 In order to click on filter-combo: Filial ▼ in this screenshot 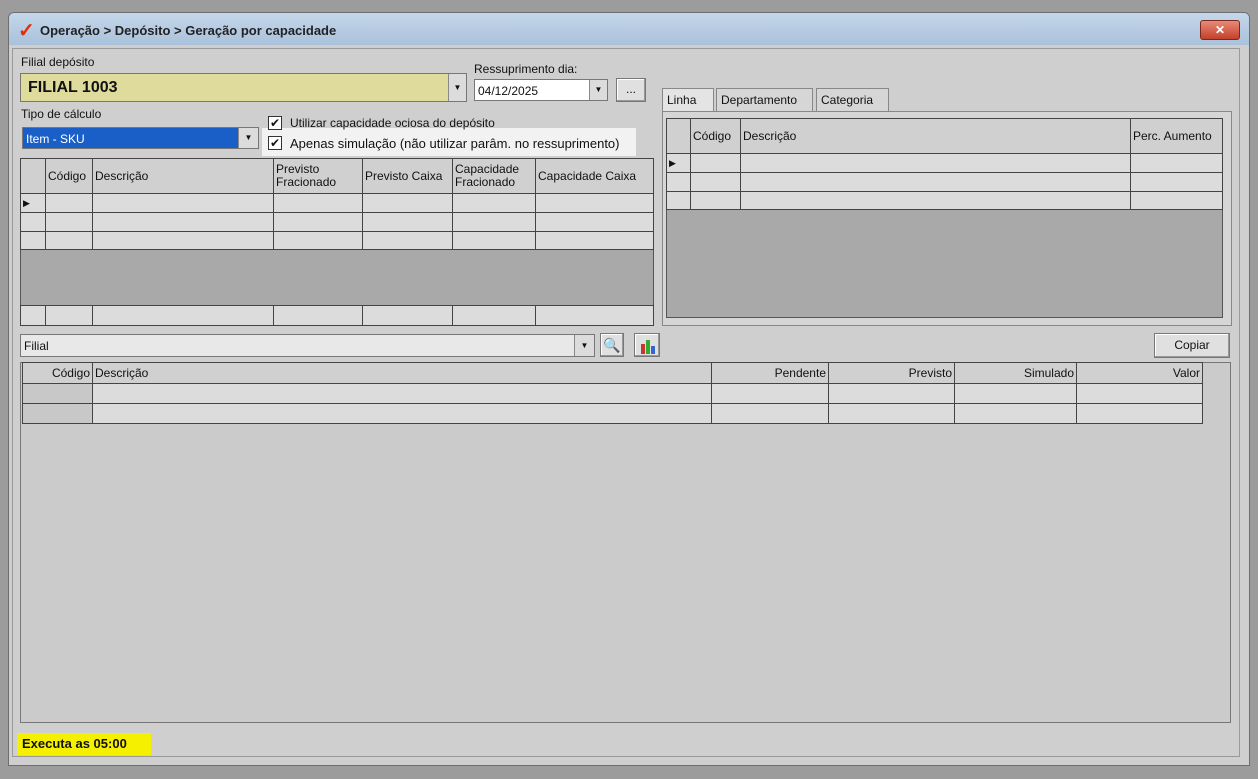, I will do `click(307, 345)`.